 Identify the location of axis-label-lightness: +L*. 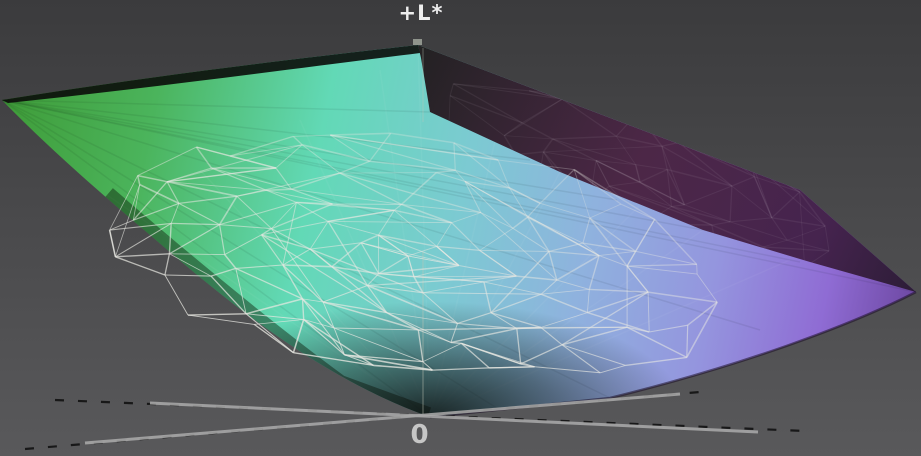
(421, 13).